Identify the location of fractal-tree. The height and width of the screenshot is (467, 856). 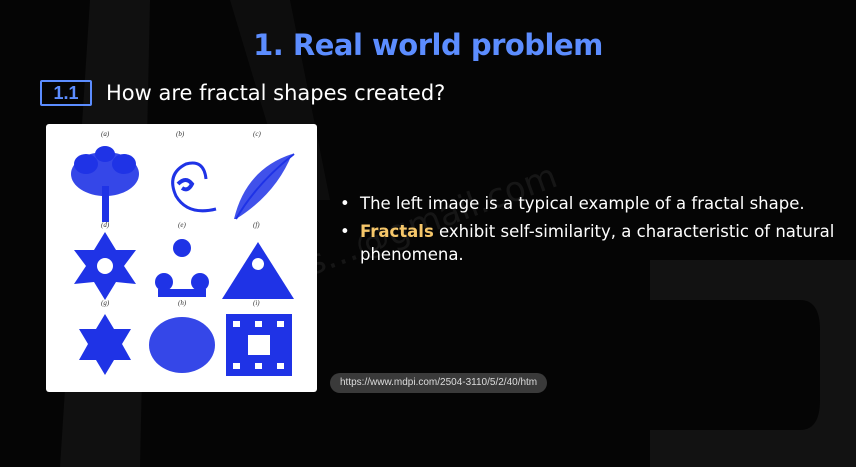
(105, 184).